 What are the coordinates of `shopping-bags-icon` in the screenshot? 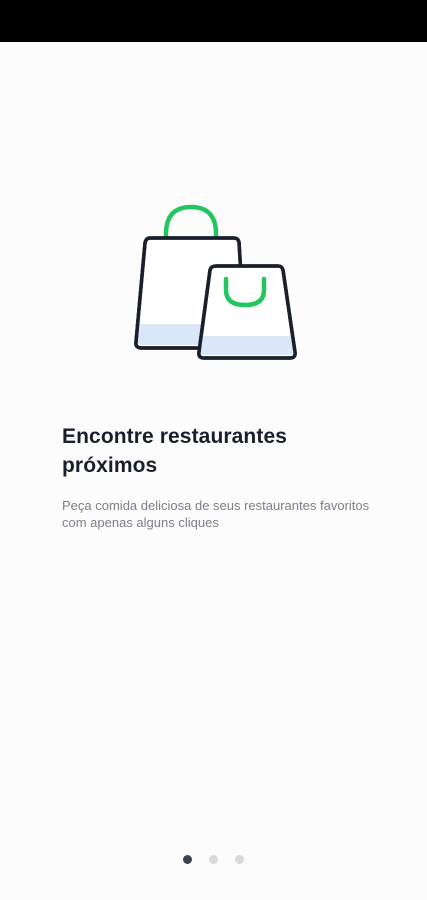 It's located at (215, 282).